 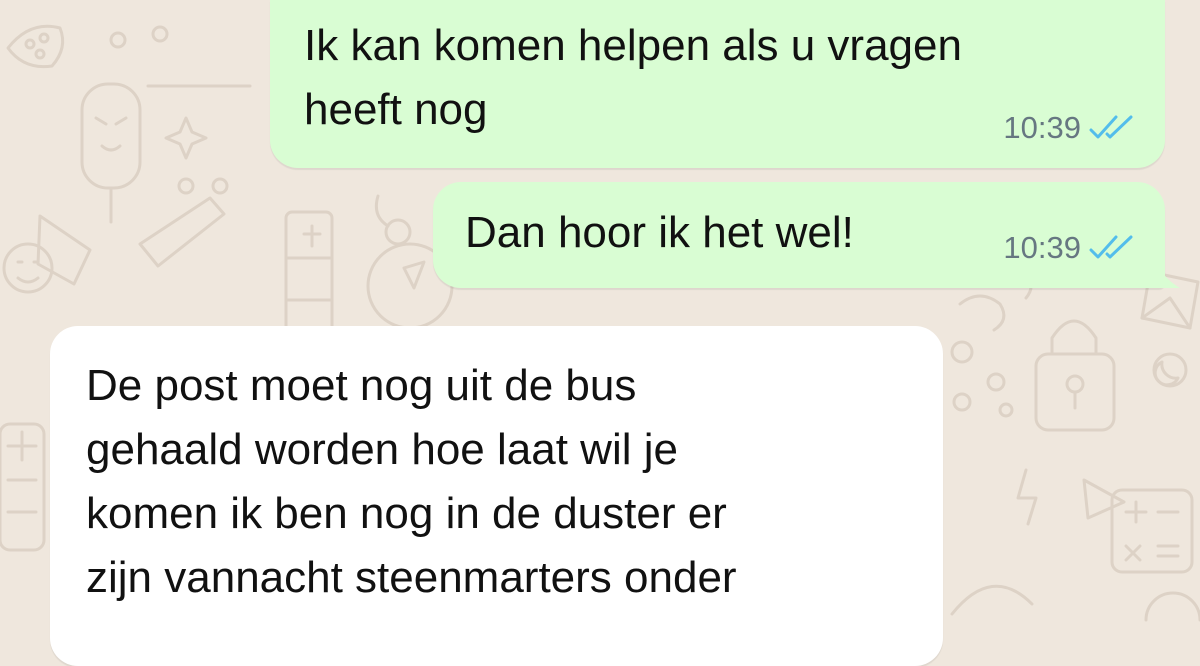 I want to click on cake-doodle-icon, so click(x=87, y=46).